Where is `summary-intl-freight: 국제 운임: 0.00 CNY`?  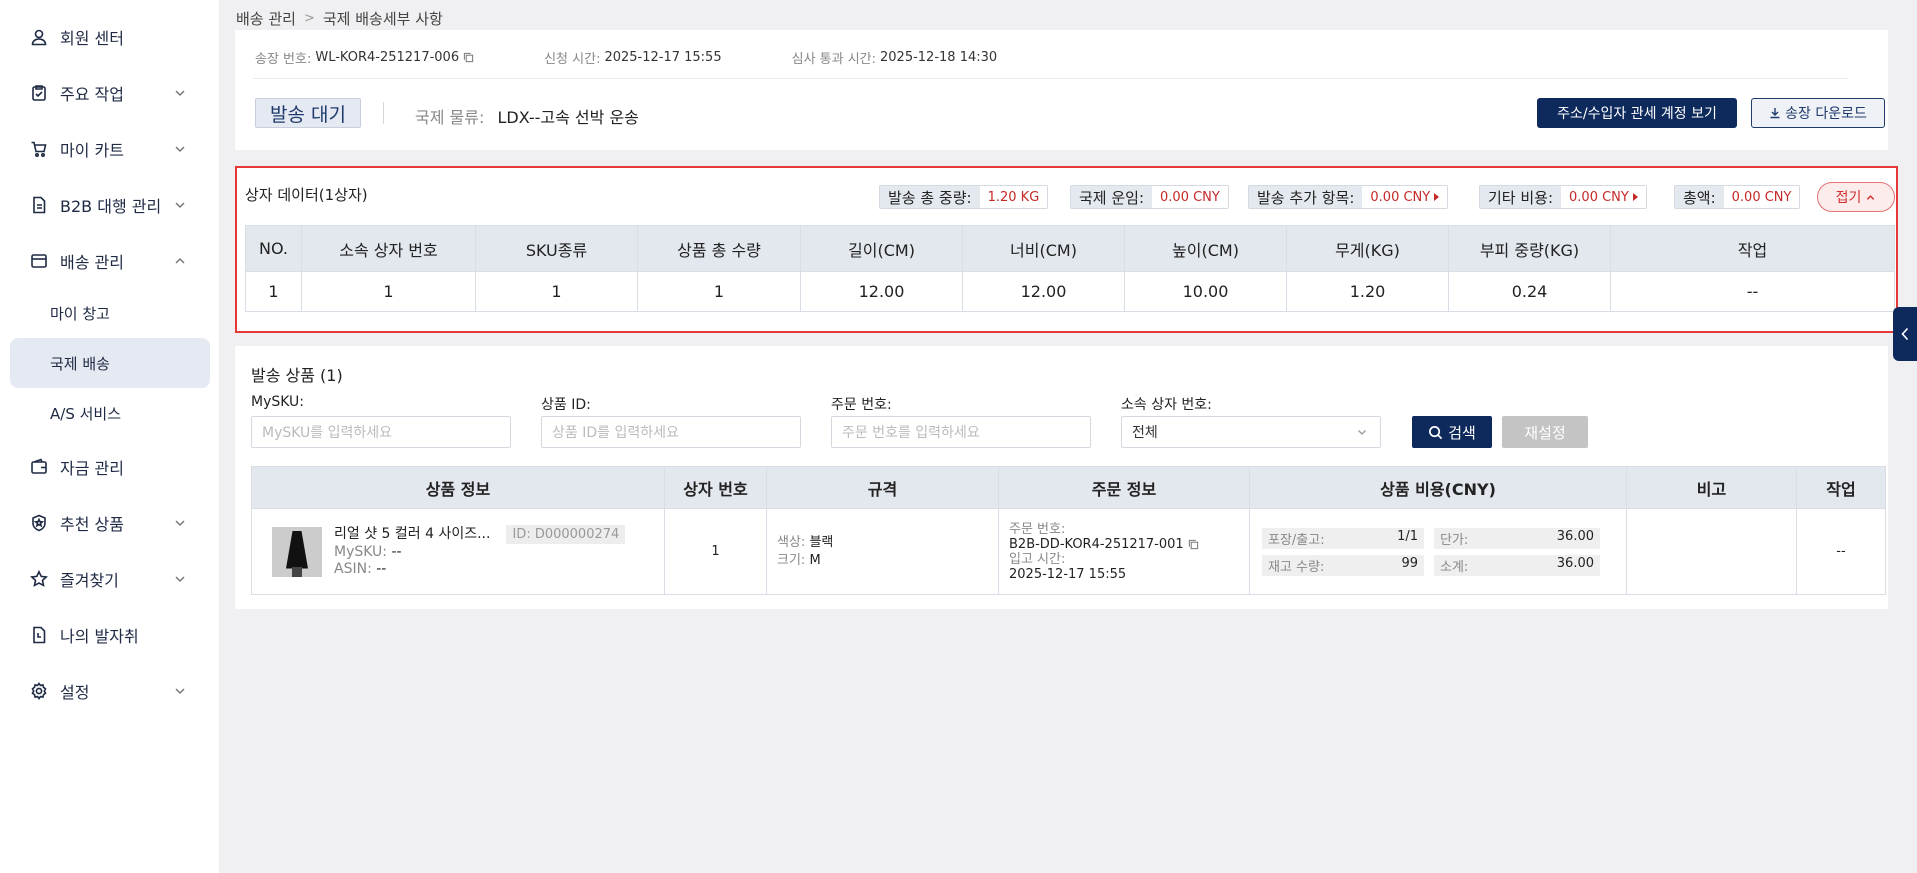 summary-intl-freight: 국제 운임: 0.00 CNY is located at coordinates (1149, 197).